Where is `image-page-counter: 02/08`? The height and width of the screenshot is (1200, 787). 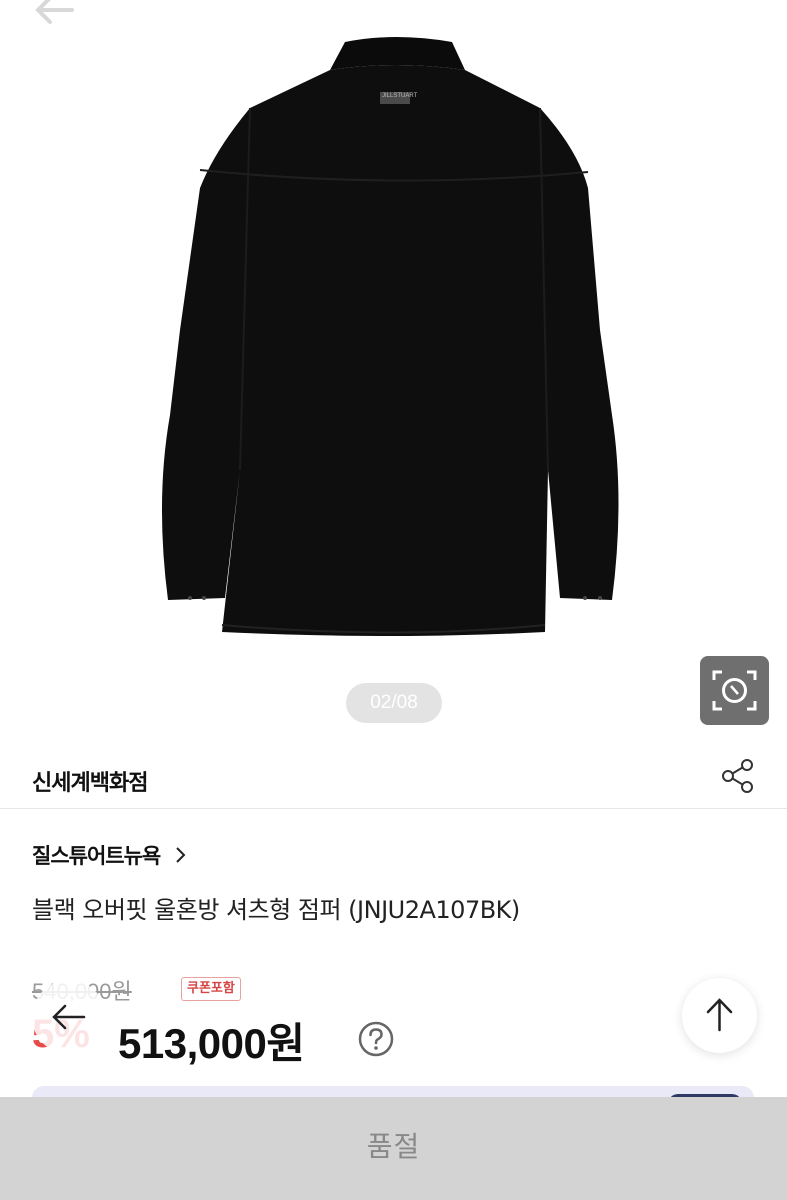
image-page-counter: 02/08 is located at coordinates (394, 703).